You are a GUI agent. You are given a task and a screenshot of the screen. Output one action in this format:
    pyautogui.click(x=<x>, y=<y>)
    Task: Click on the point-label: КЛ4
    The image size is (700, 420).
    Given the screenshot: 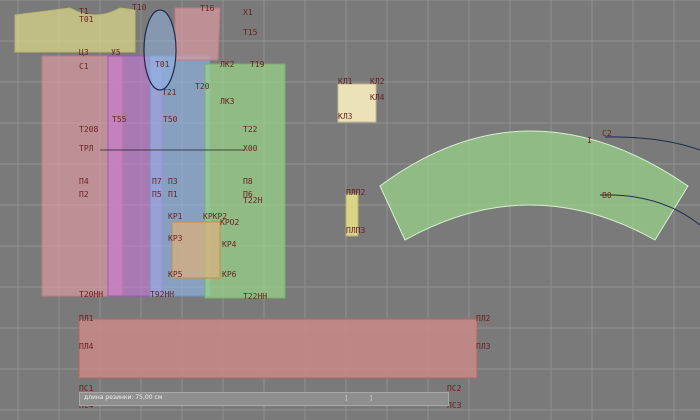 What is the action you would take?
    pyautogui.click(x=377, y=97)
    